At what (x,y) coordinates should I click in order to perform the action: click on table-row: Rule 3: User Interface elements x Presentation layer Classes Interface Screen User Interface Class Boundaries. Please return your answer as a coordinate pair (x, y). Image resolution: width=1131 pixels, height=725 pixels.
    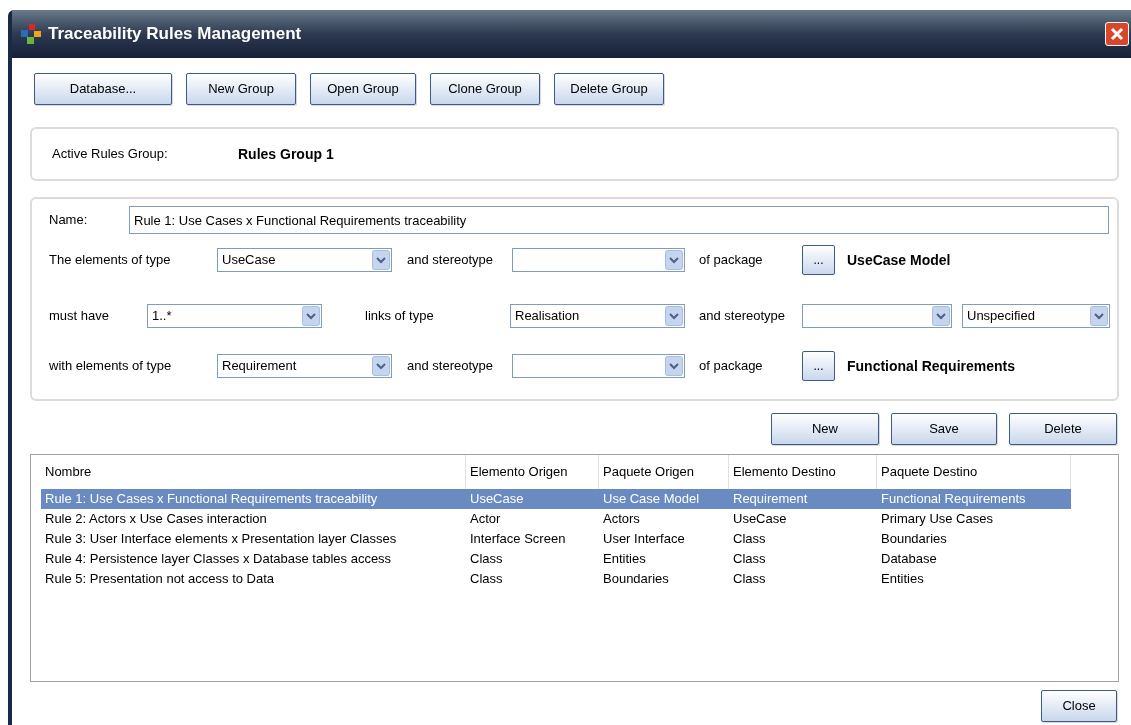
    Looking at the image, I should click on (556, 539).